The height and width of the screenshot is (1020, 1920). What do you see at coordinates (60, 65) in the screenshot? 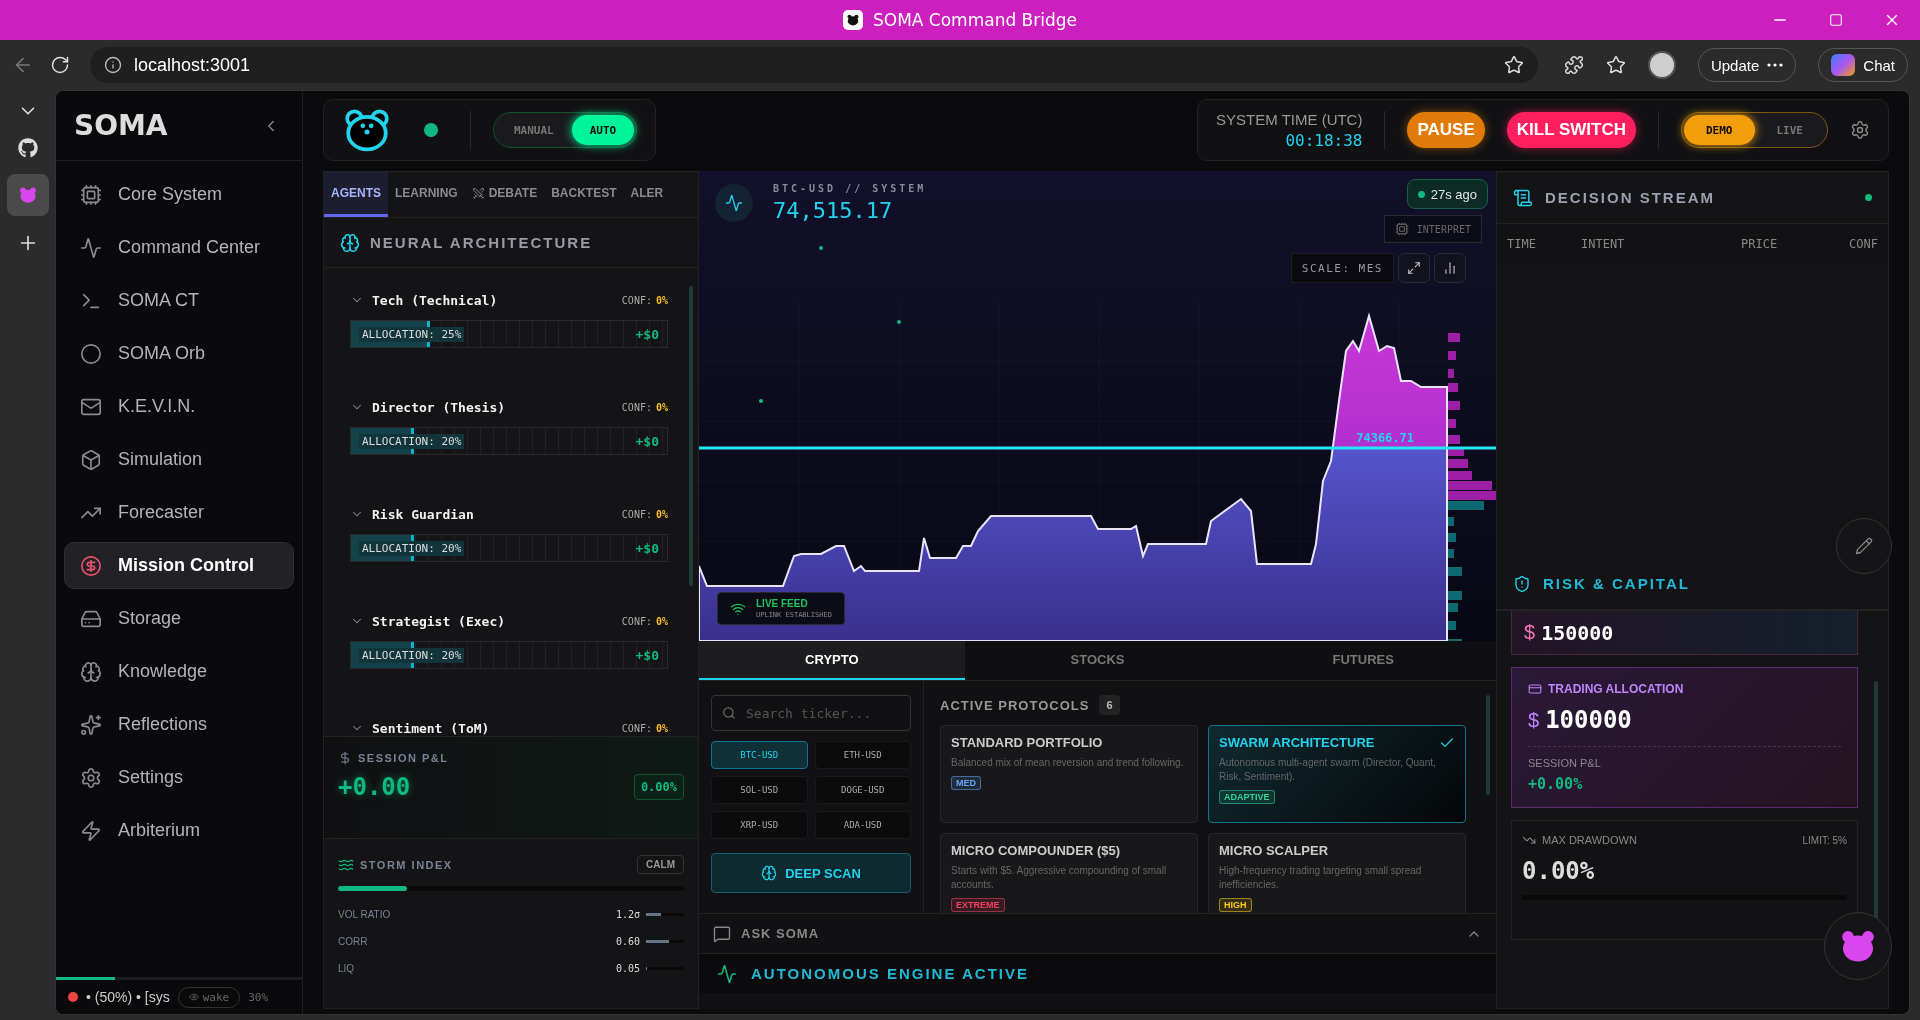
I see `reload-icon` at bounding box center [60, 65].